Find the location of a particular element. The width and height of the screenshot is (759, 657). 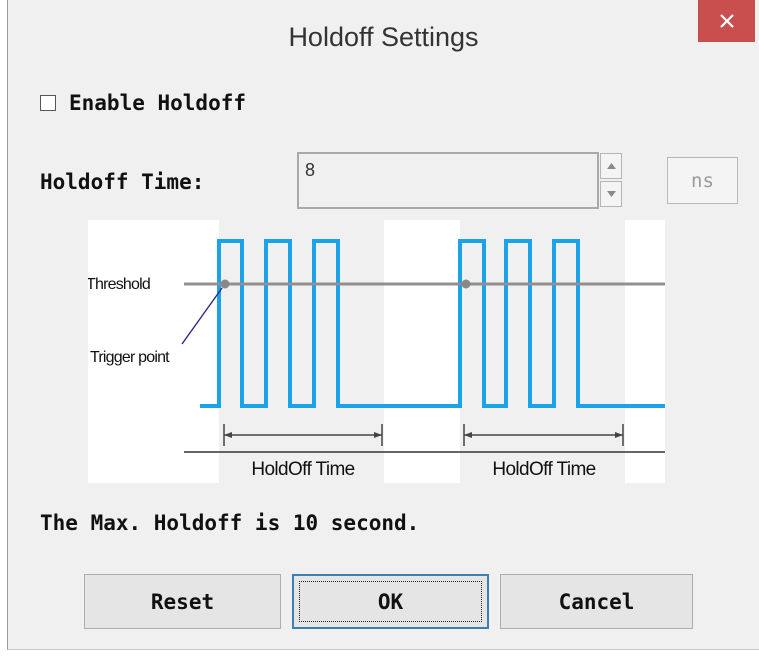

holdoff-time-input is located at coordinates (445, 170).